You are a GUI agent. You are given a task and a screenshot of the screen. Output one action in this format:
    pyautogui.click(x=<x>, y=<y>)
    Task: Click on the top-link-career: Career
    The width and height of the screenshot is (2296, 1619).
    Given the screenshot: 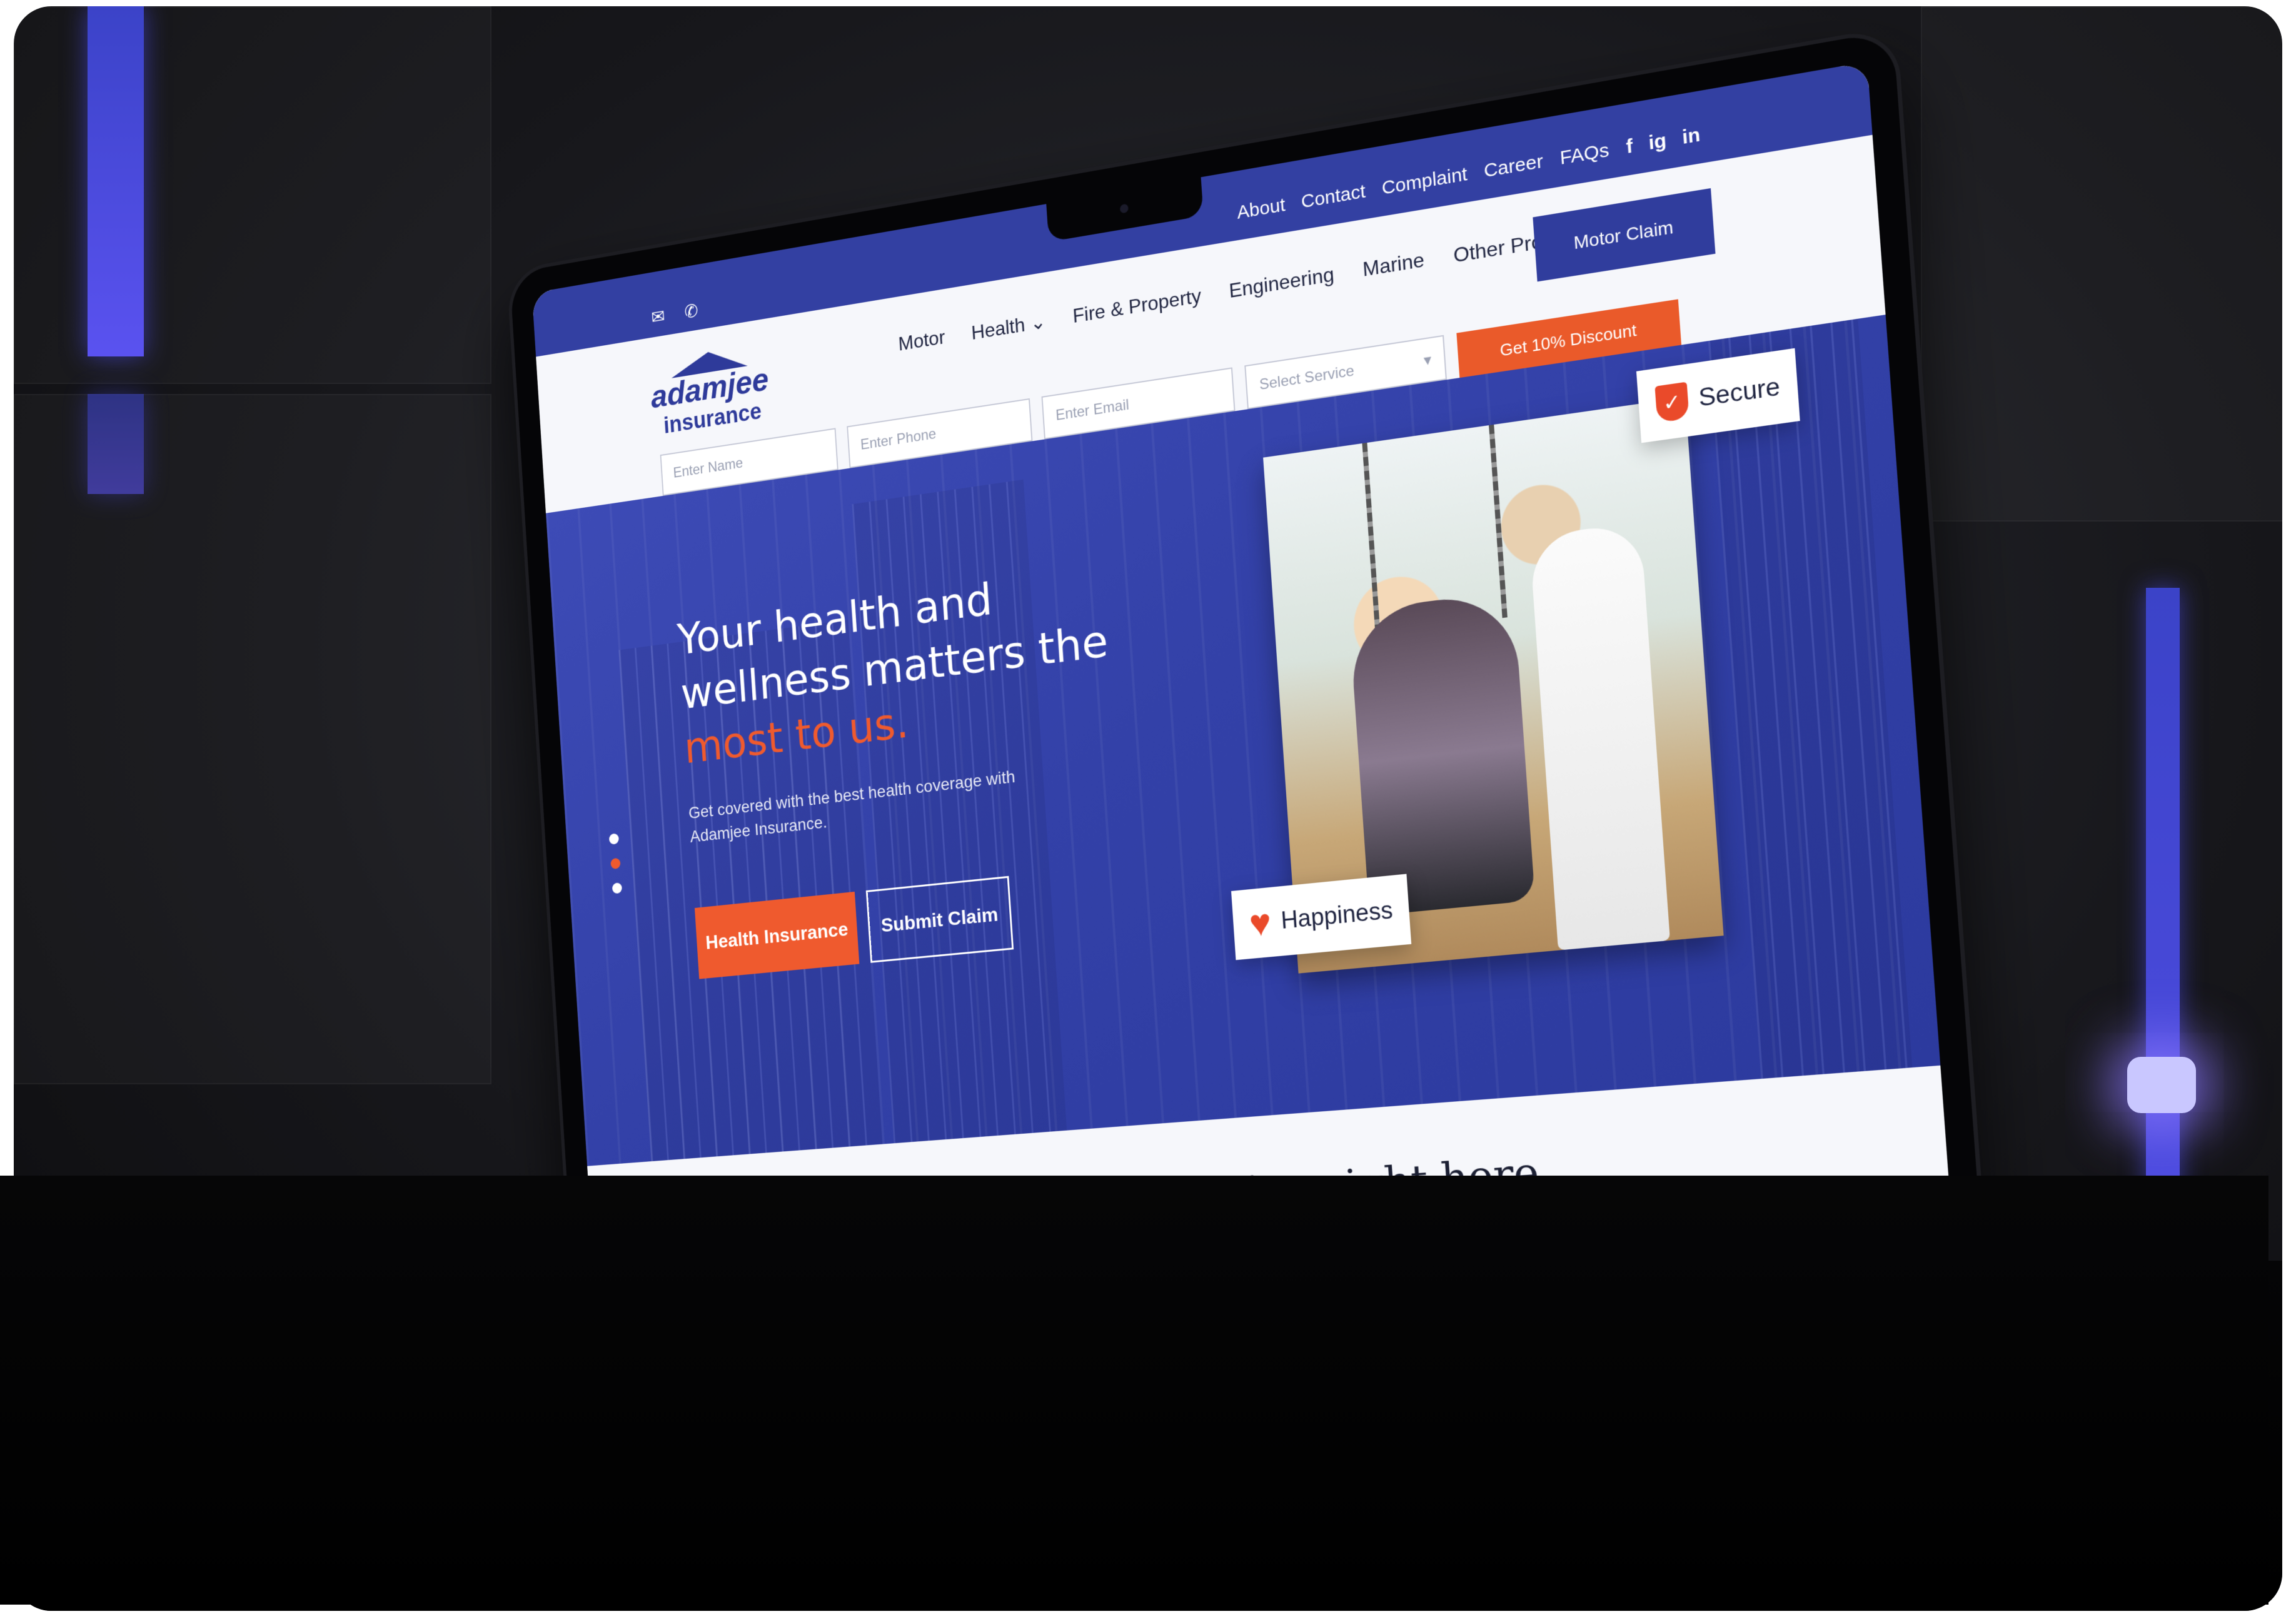 What is the action you would take?
    pyautogui.click(x=1513, y=167)
    